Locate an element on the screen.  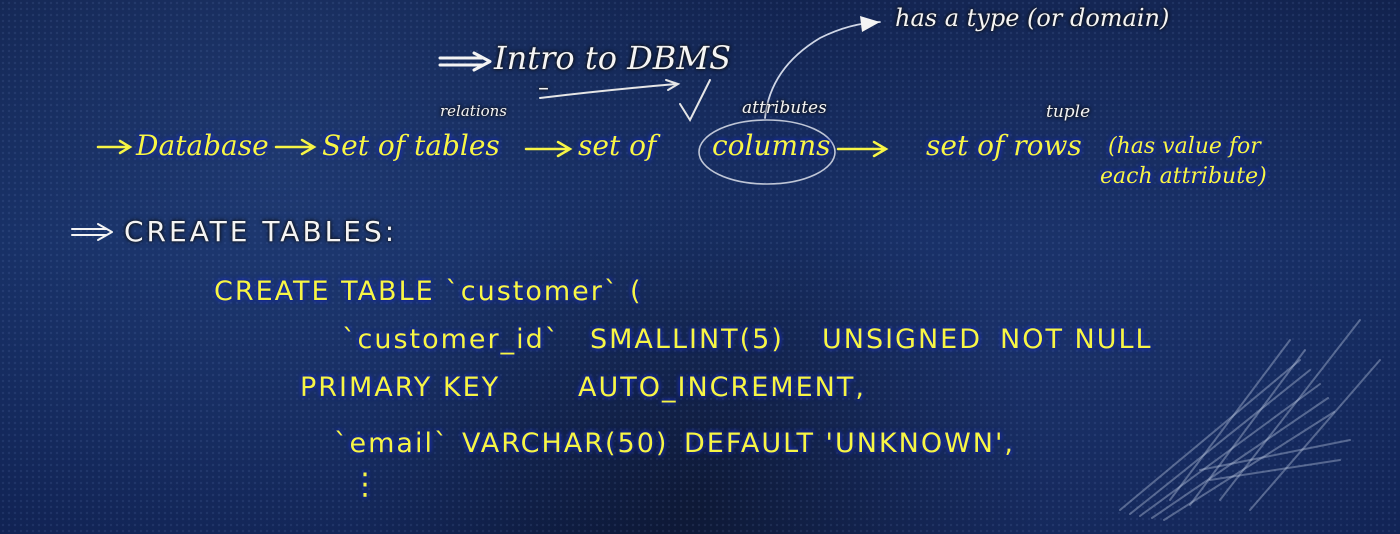
section-heading: CREATE TABLES: is located at coordinates (261, 231).